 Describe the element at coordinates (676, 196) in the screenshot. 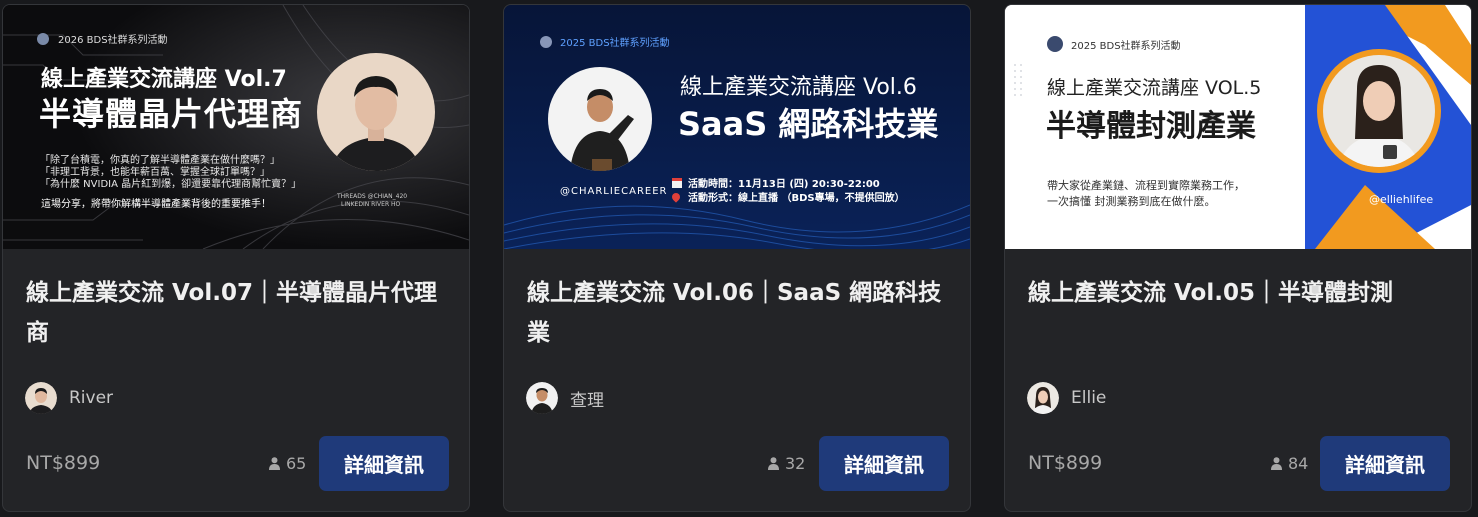

I see `pin-icon` at that location.